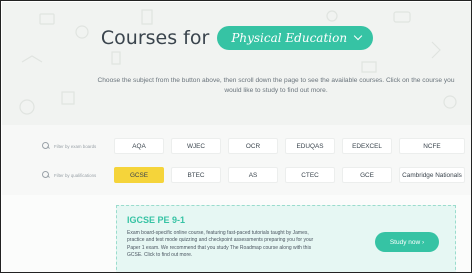  Describe the element at coordinates (253, 175) in the screenshot. I see `filter-chip-as: AS` at that location.